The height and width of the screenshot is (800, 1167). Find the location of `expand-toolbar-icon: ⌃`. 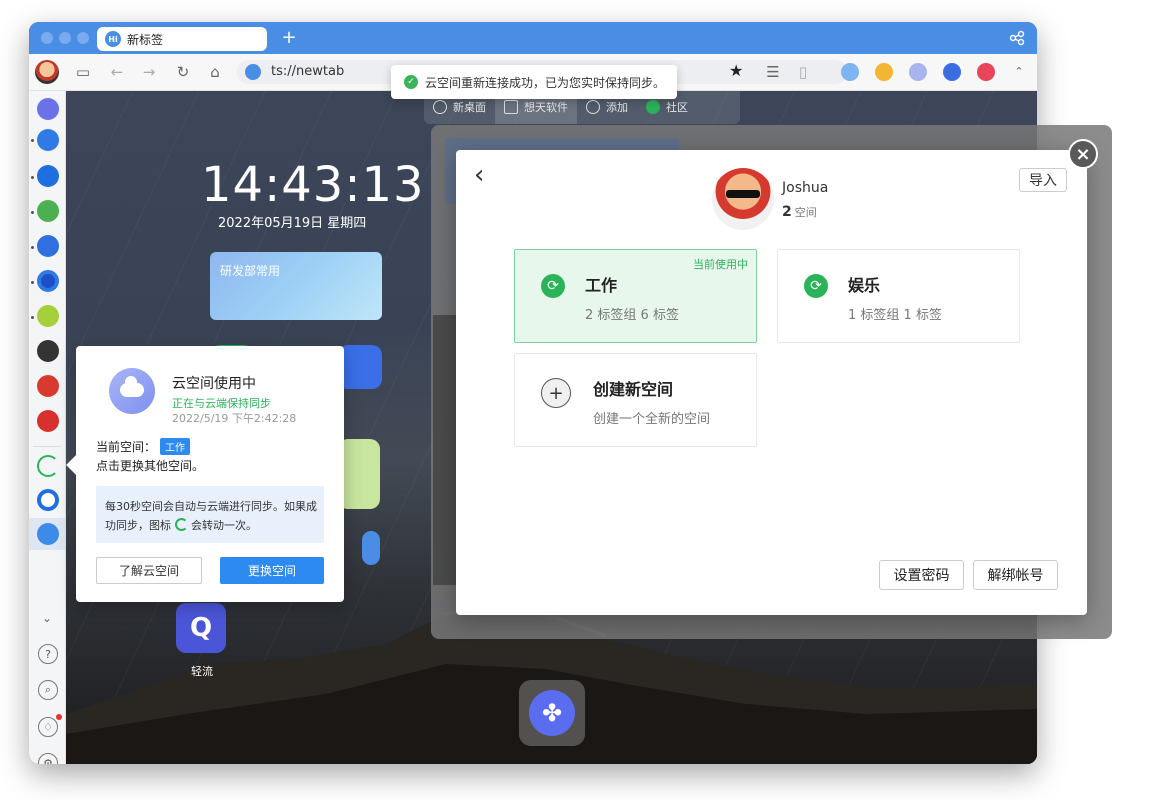

expand-toolbar-icon: ⌃ is located at coordinates (1019, 72).